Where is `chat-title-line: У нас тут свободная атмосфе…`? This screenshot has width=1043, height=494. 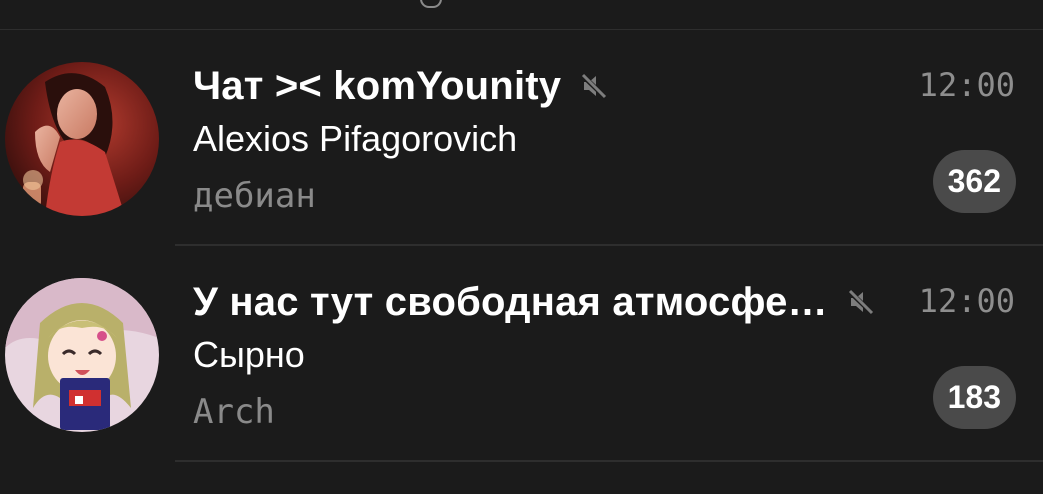
chat-title-line: У нас тут свободная атмосфе… is located at coordinates (534, 302).